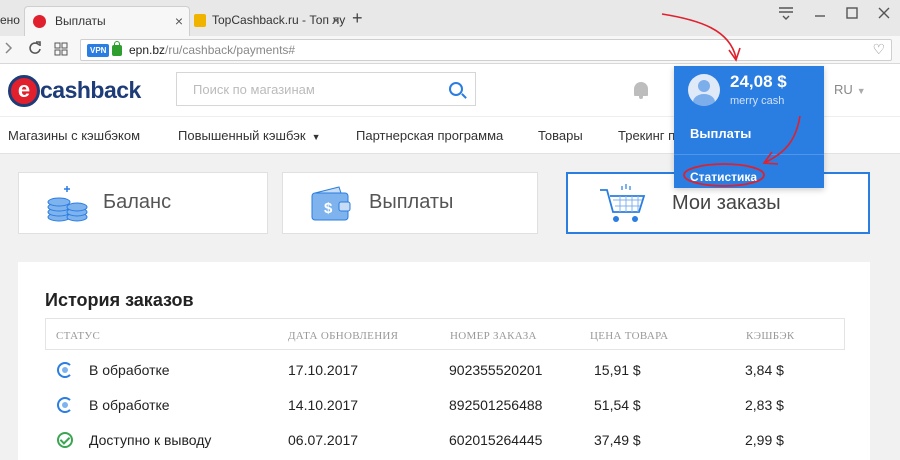 The height and width of the screenshot is (460, 900). I want to click on new-tab-button: +, so click(357, 18).